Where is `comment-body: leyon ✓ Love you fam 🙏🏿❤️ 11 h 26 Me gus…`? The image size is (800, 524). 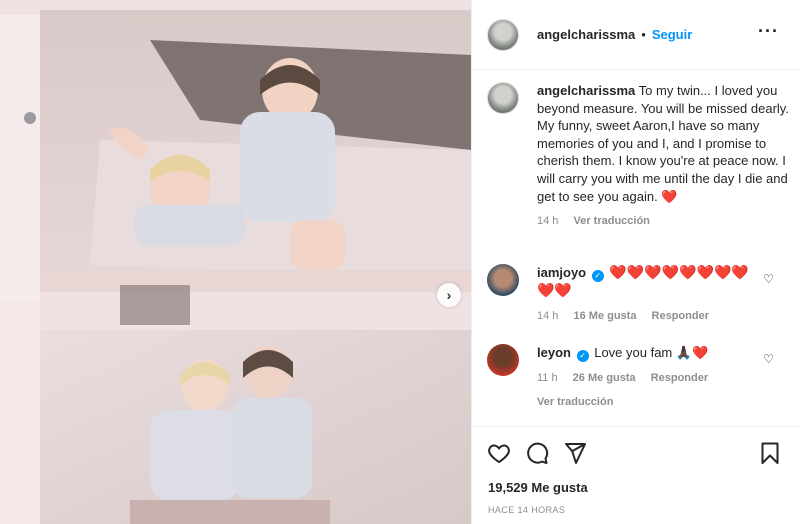
comment-body: leyon ✓ Love you fam 🙏🏿❤️ 11 h 26 Me gus… is located at coordinates (647, 377).